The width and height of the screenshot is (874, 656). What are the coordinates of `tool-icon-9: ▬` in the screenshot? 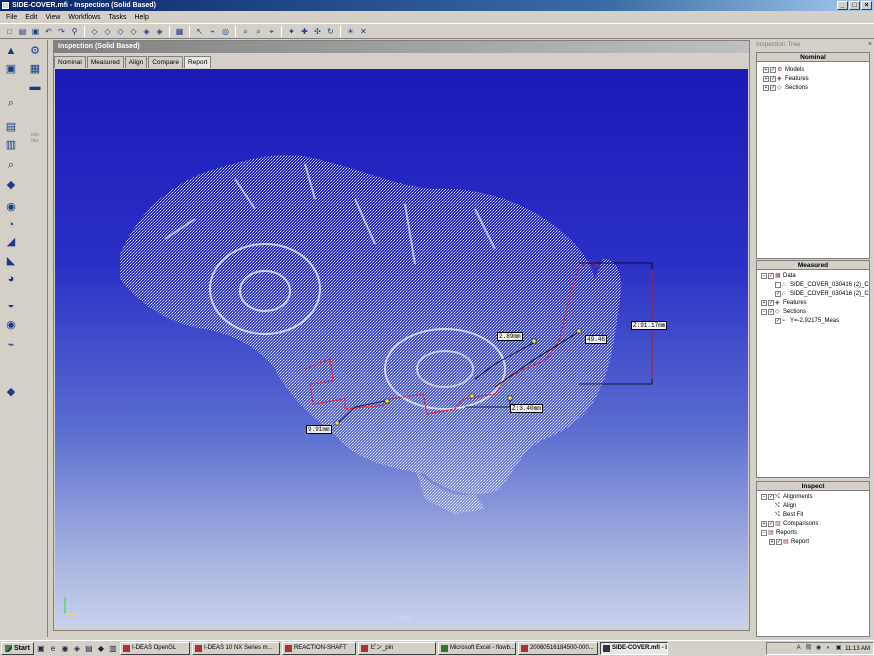 It's located at (35, 87).